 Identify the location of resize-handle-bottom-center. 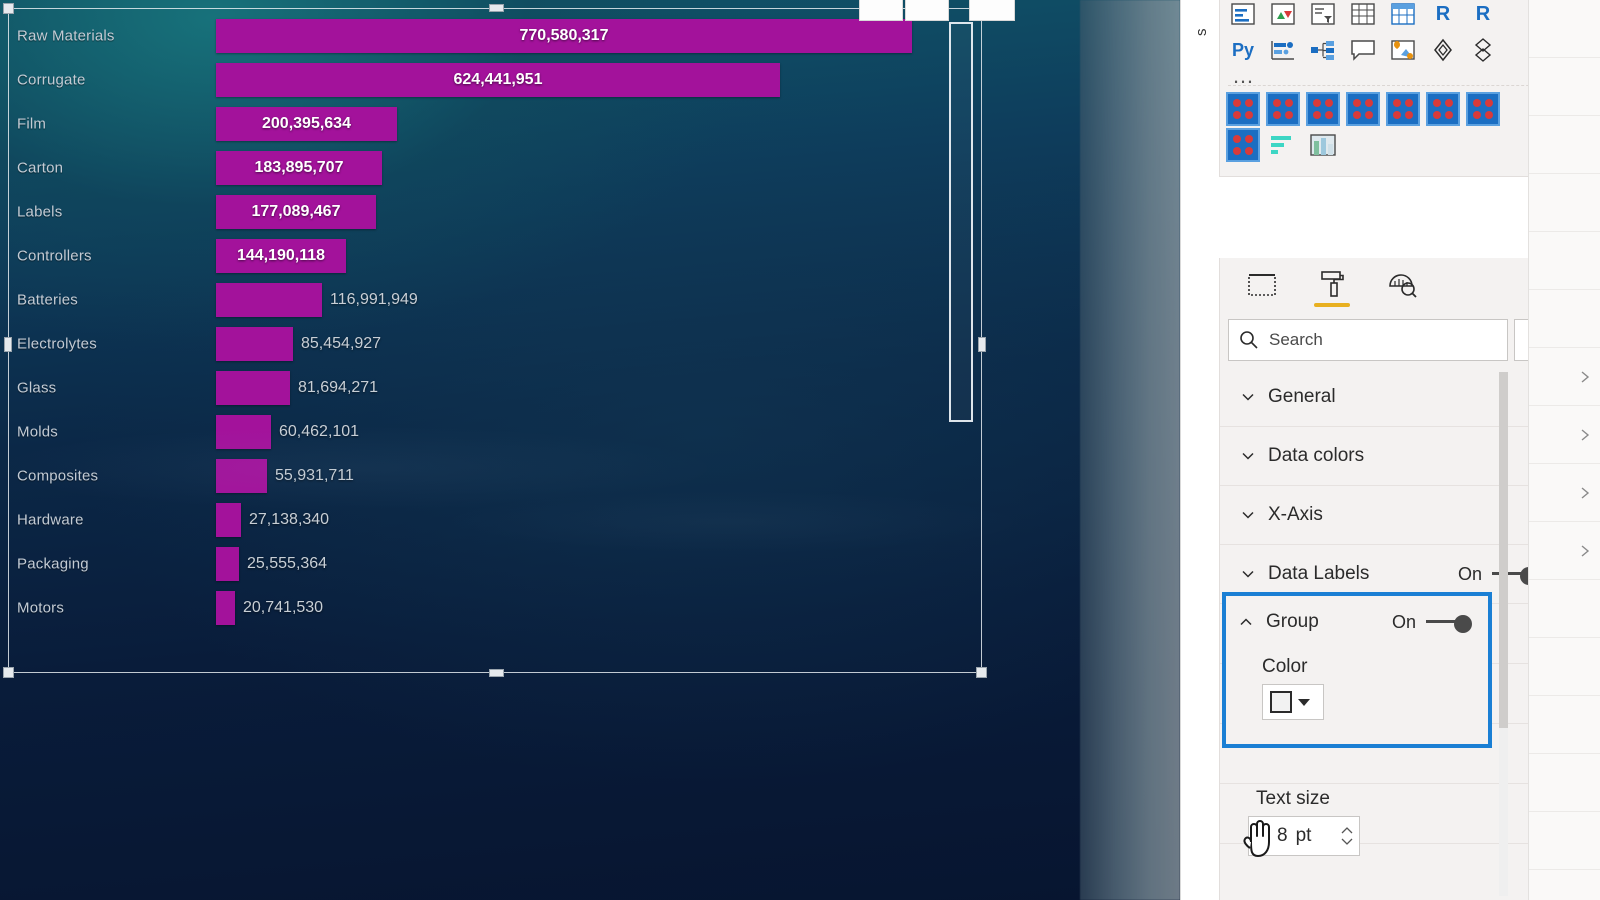
(496, 673).